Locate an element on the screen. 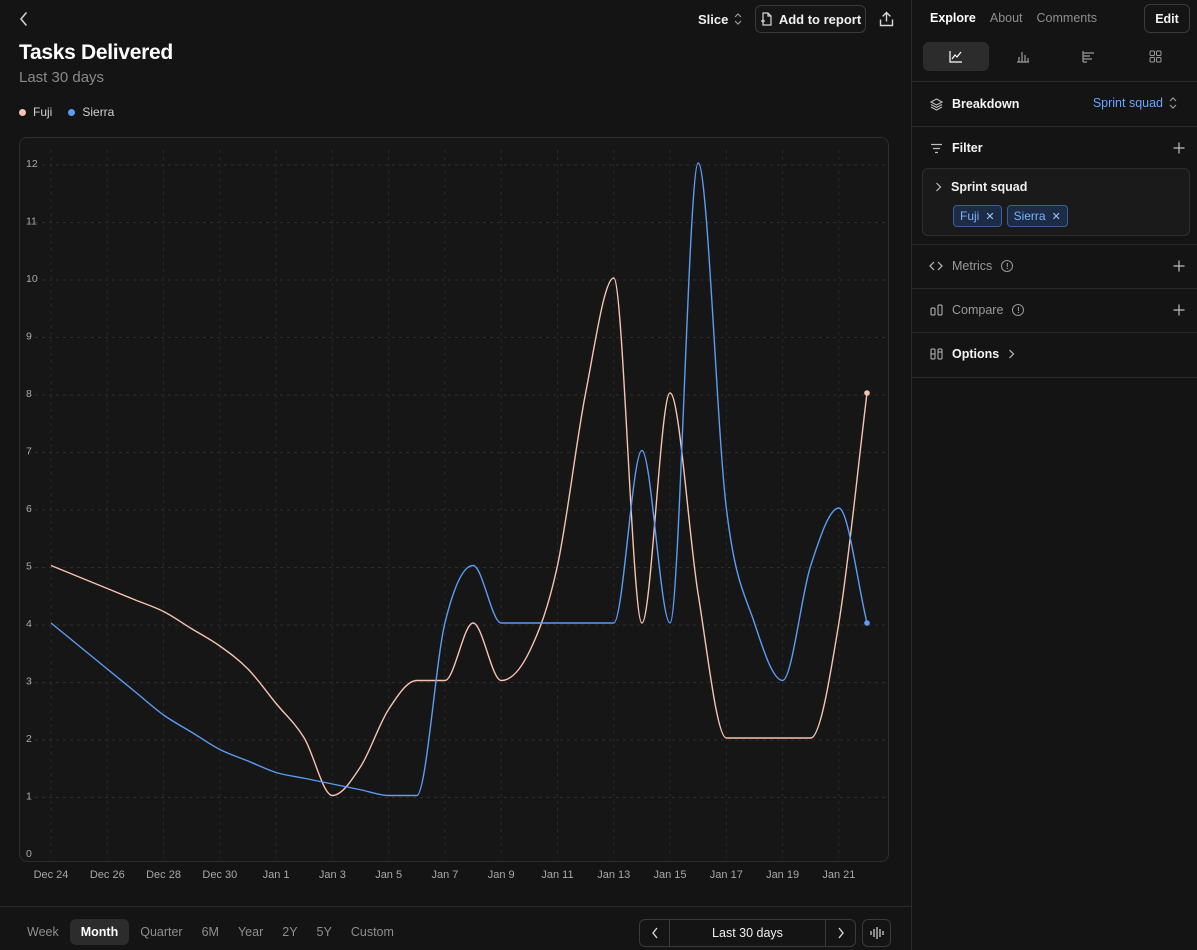  breakdown-label: Breakdown is located at coordinates (986, 104).